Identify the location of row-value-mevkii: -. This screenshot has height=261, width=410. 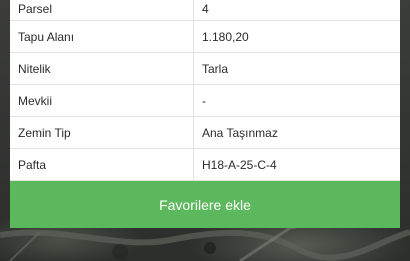
(296, 100).